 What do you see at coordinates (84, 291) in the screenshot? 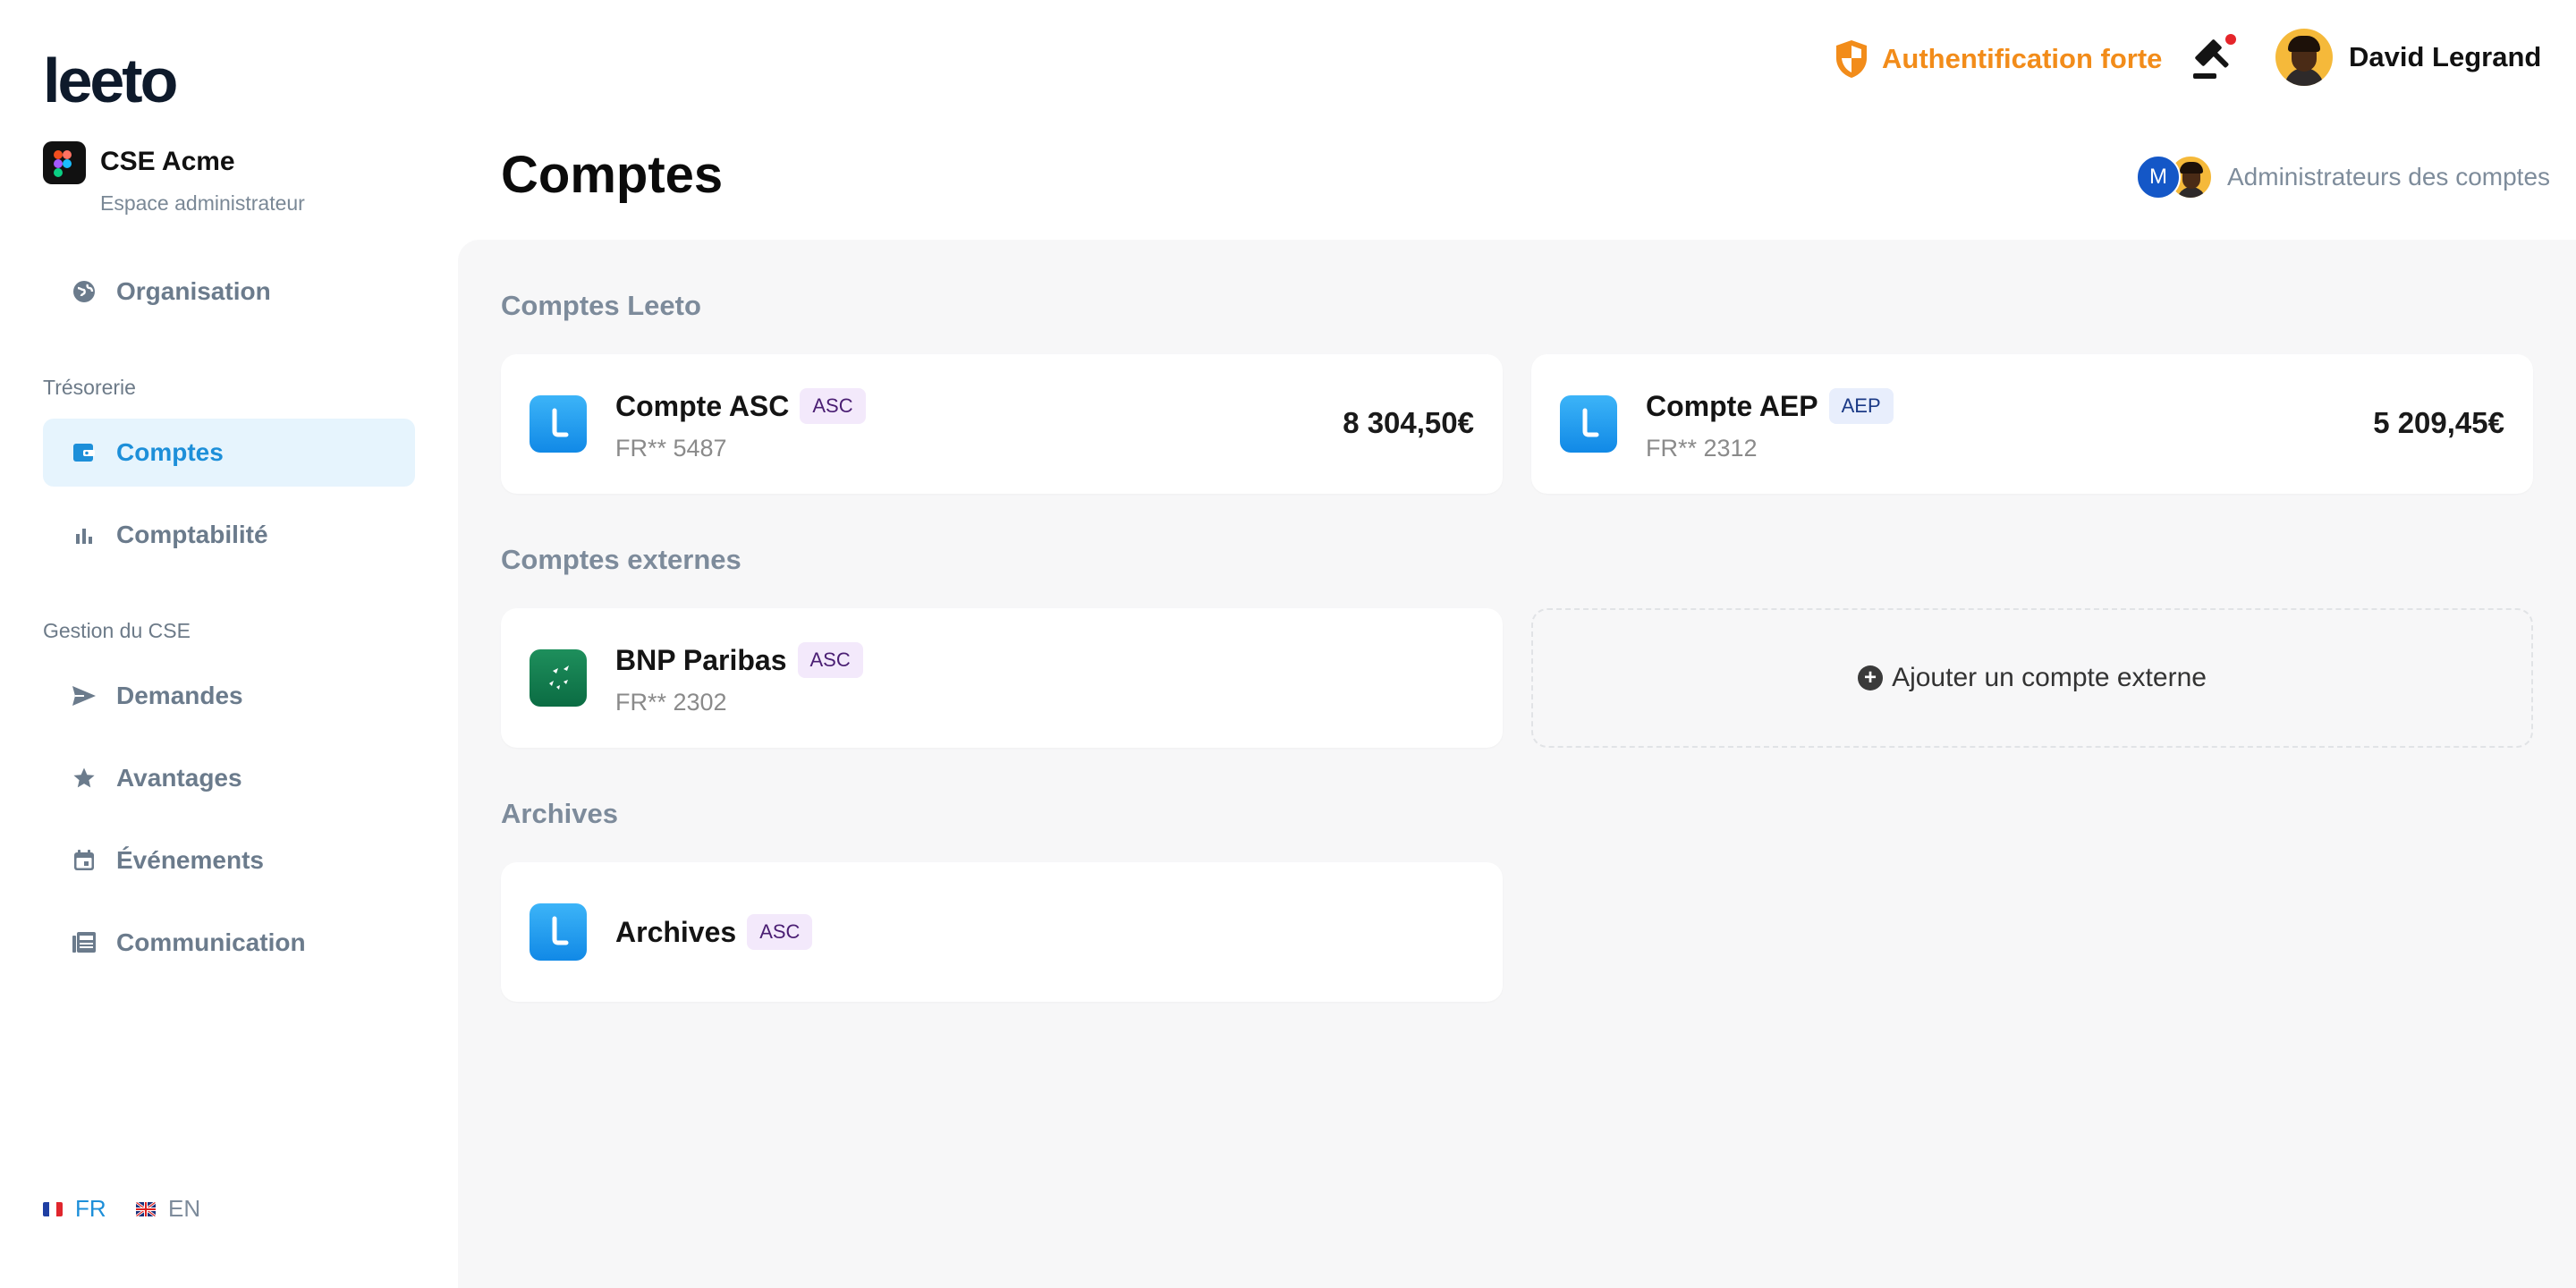
I see `globe-icon` at bounding box center [84, 291].